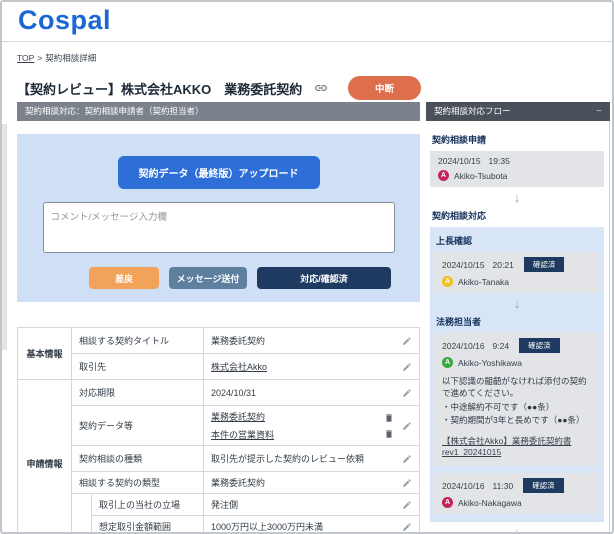 The width and height of the screenshot is (614, 534). I want to click on legal-comment-bullet: ・中途解約不可です（●●条）, so click(498, 406).